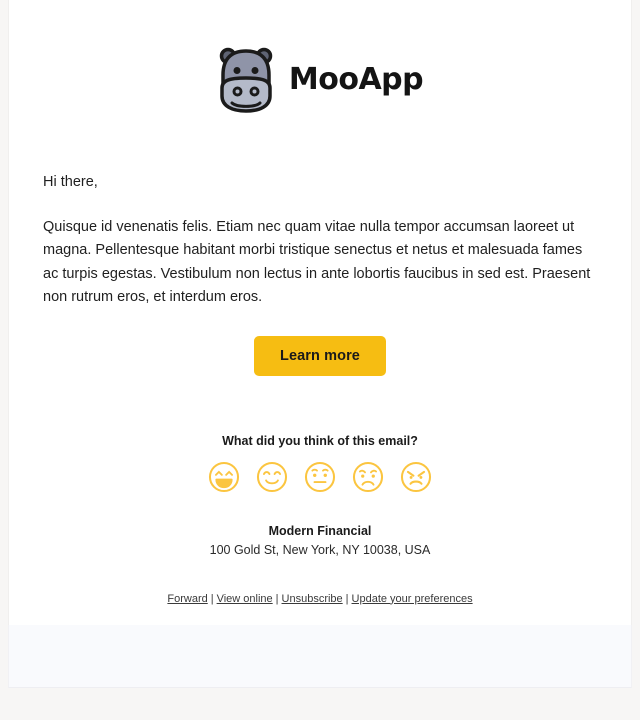 This screenshot has height=720, width=640. What do you see at coordinates (312, 599) in the screenshot?
I see `footer-link-unsubscribe: Unsubscribe` at bounding box center [312, 599].